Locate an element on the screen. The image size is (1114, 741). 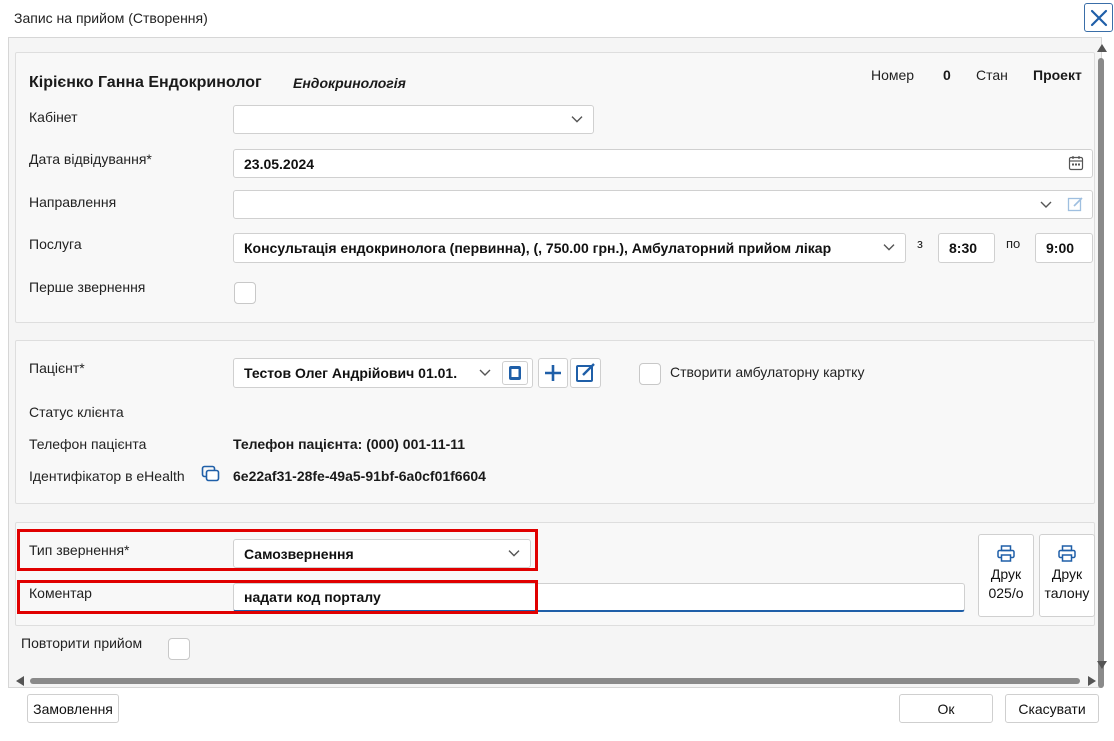
window-title: Запис на прийом (Створення) is located at coordinates (111, 18).